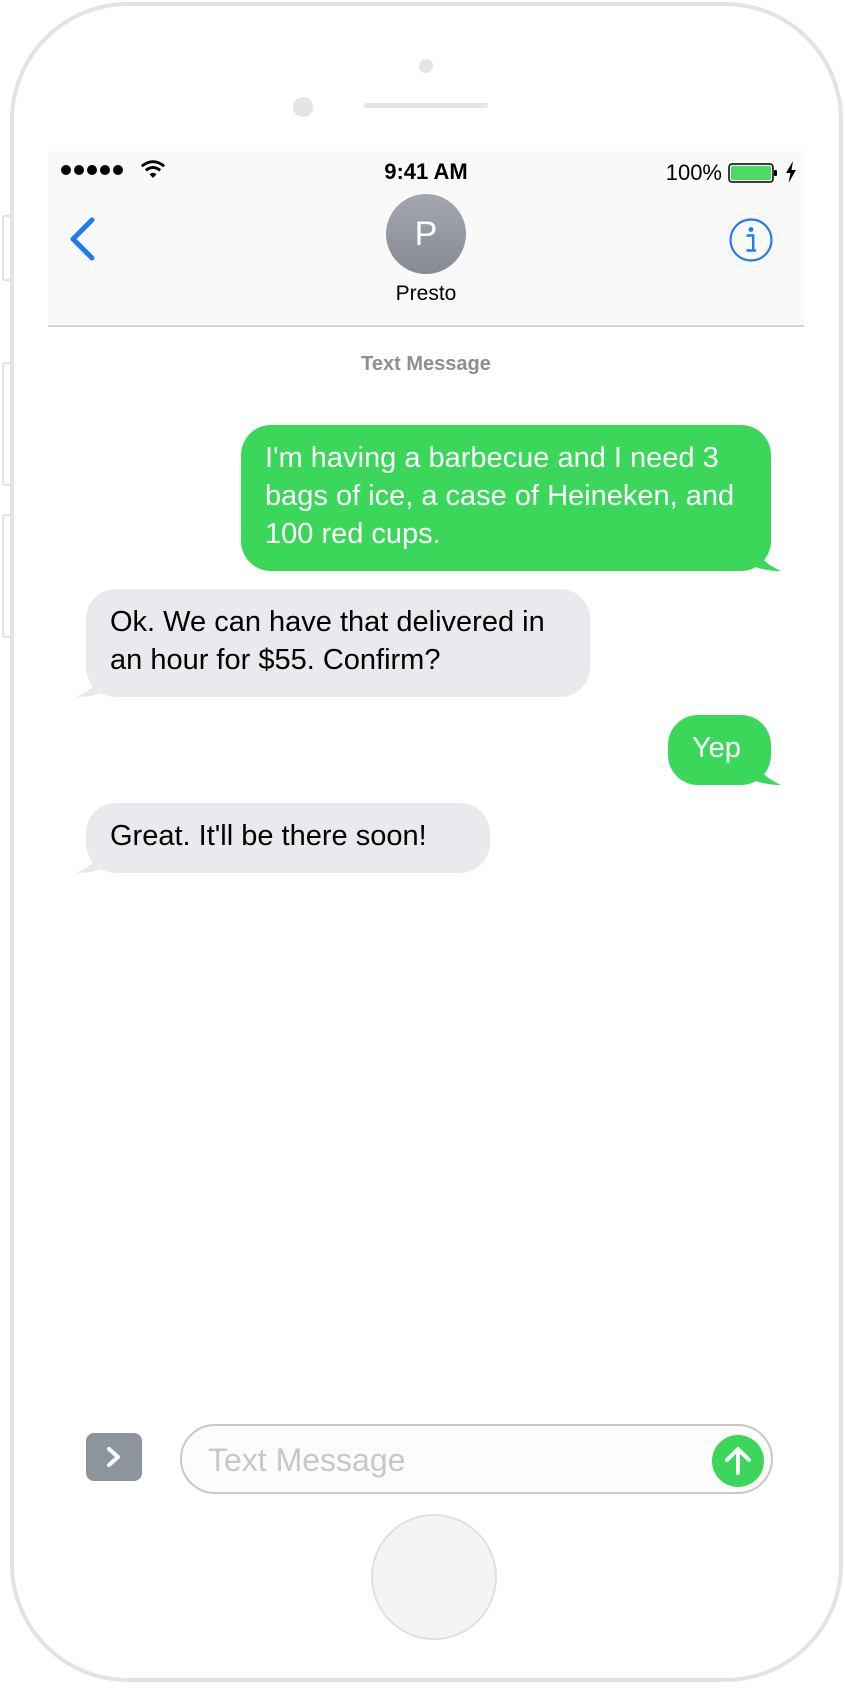 Image resolution: width=845 pixels, height=1688 pixels. Describe the element at coordinates (303, 107) in the screenshot. I see `front-camera` at that location.